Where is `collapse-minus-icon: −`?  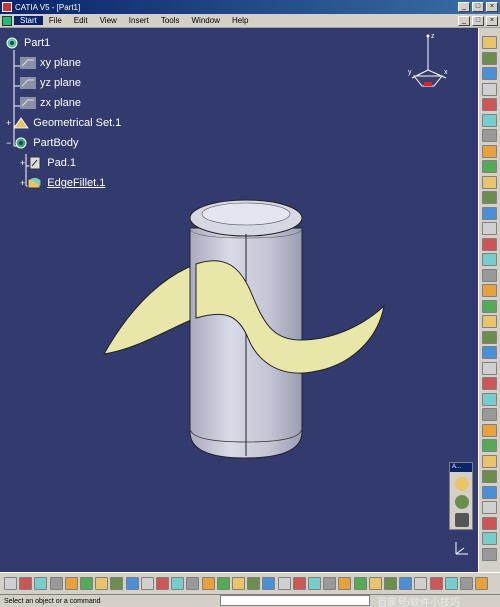
collapse-minus-icon: − is located at coordinates (8, 143).